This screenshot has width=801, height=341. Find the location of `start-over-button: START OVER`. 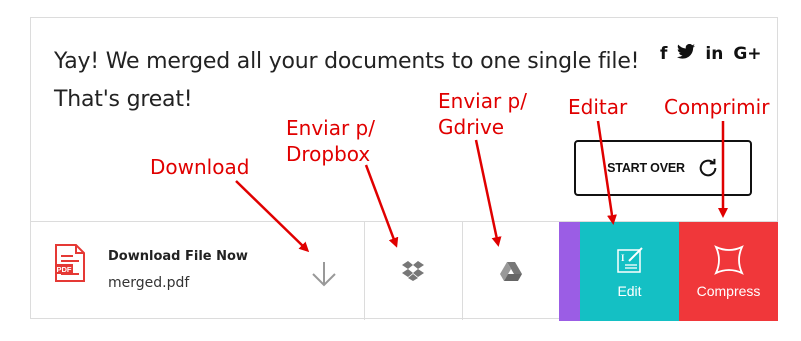

start-over-button: START OVER is located at coordinates (663, 168).